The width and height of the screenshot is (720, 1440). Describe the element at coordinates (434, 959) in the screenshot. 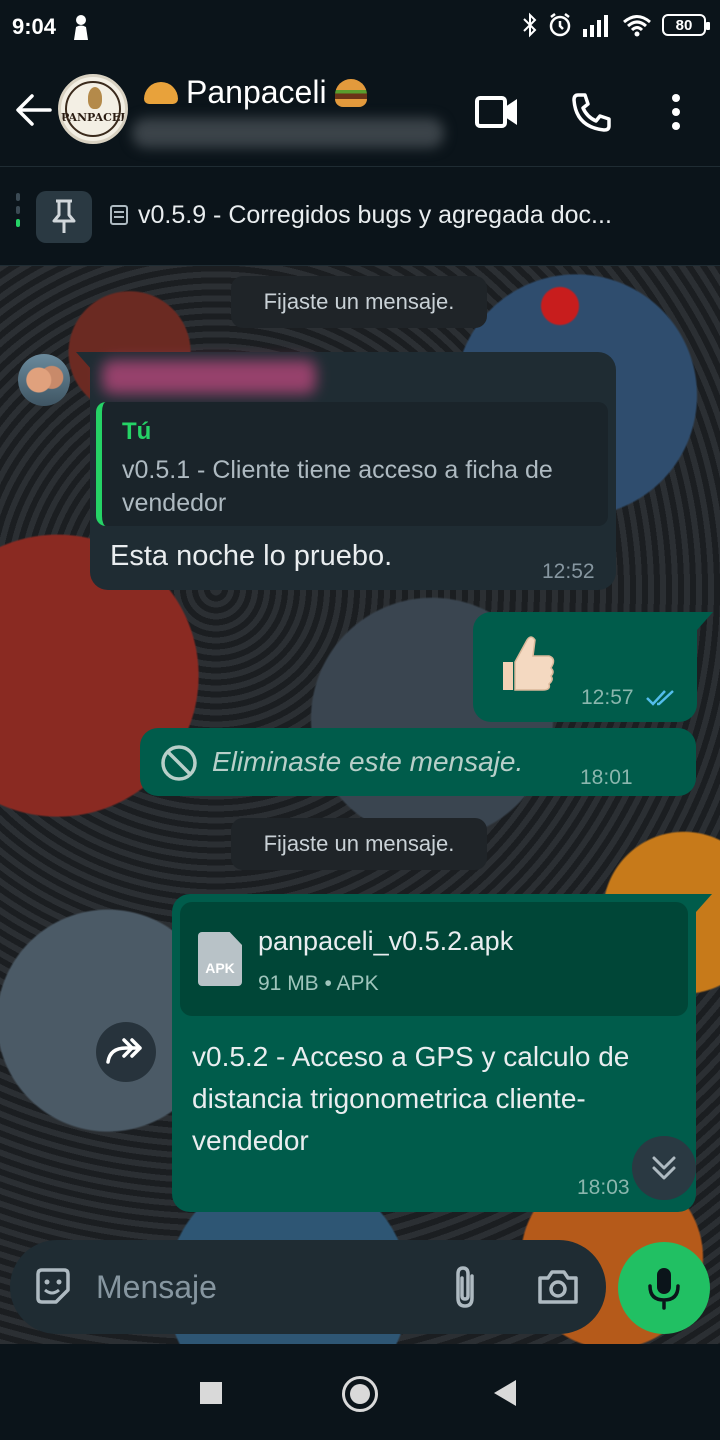

I see `file-attachment: APK panpaceli_v0.5.2.apk 91 MB • APK` at that location.